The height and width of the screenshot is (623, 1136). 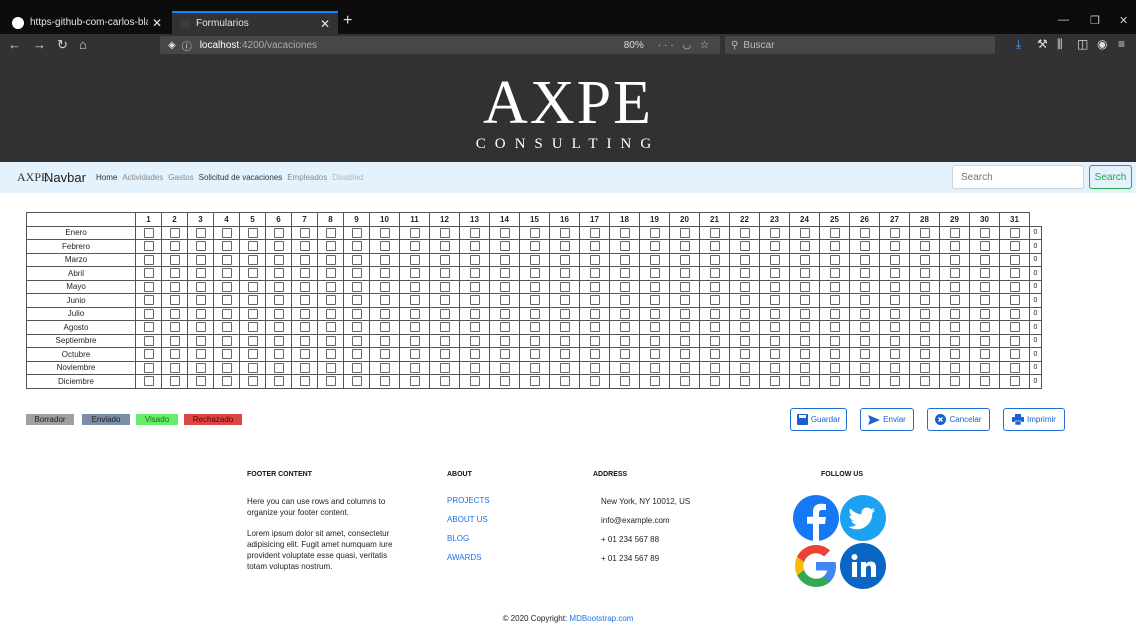 I want to click on nav-link-0: Home, so click(x=106, y=177).